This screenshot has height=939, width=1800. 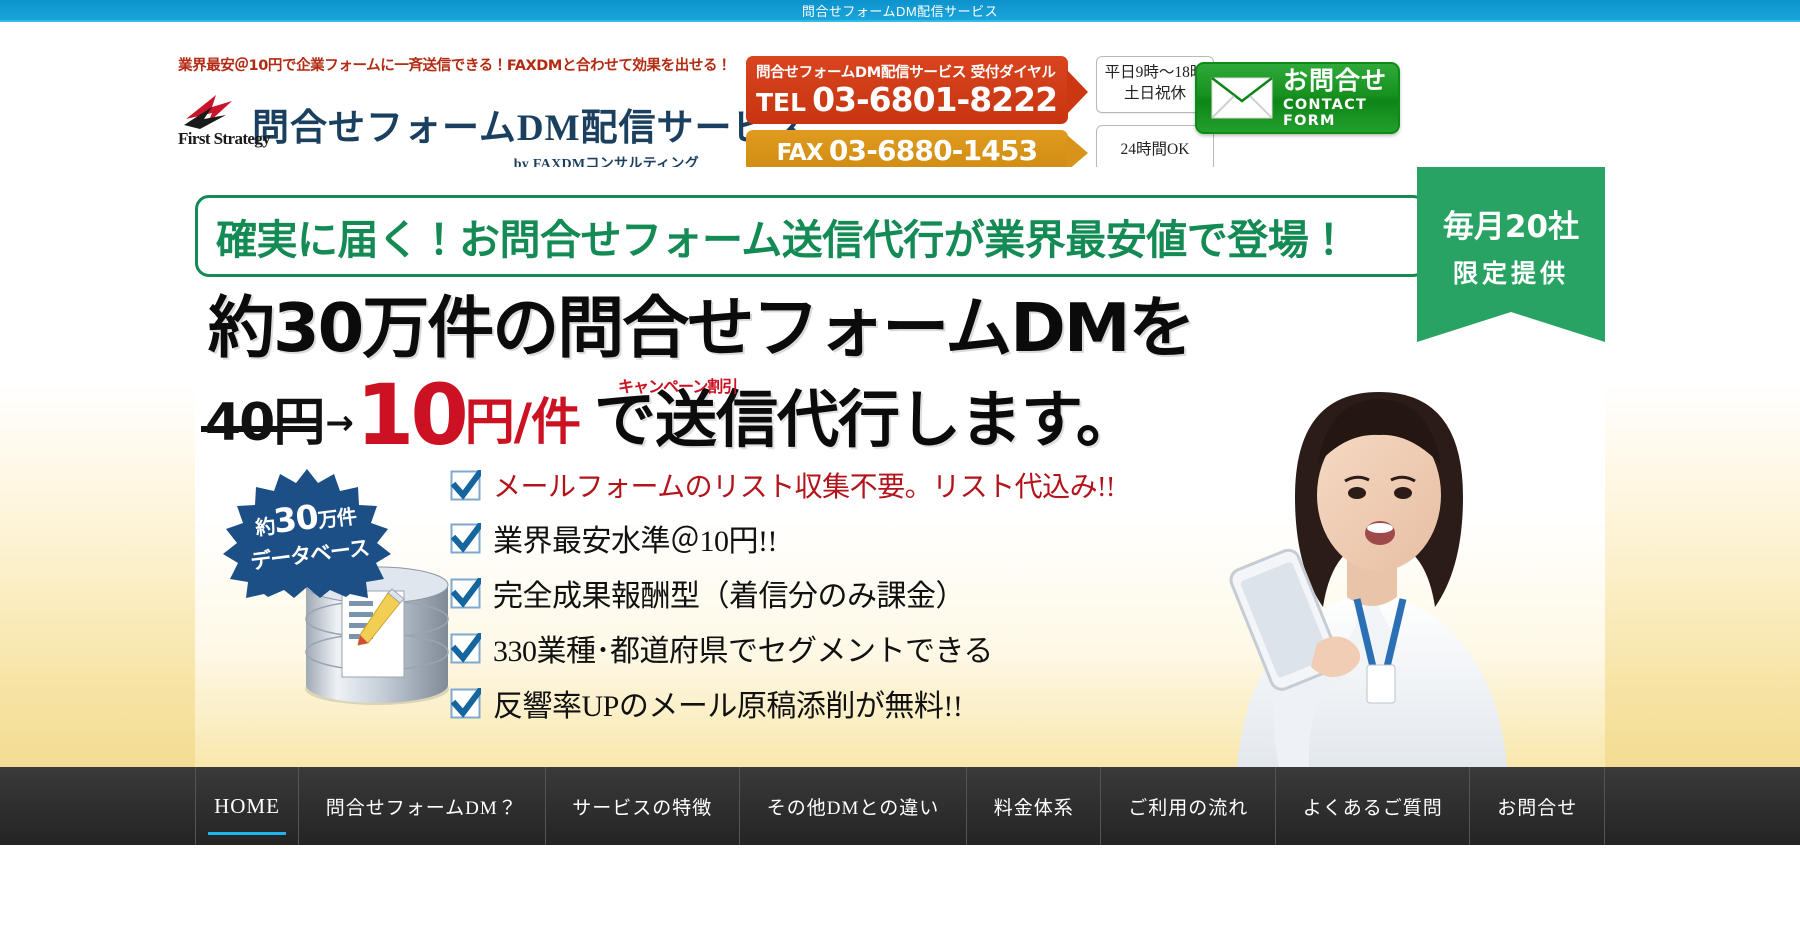 I want to click on checklist-item: 330業種･都道府県でセグメントできる, so click(x=782, y=648).